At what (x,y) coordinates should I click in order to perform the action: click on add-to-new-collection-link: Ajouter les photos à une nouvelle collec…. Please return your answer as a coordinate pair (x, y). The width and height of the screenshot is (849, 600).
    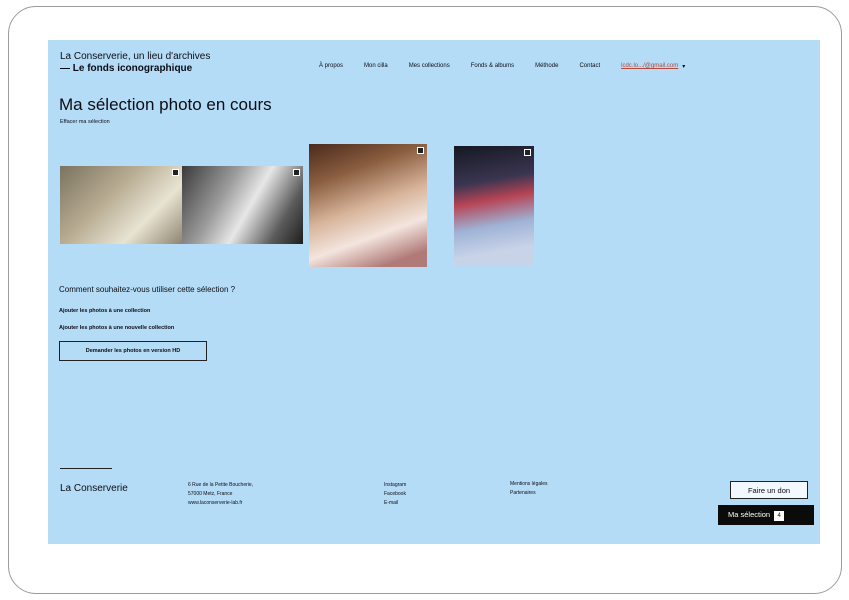
    Looking at the image, I should click on (116, 328).